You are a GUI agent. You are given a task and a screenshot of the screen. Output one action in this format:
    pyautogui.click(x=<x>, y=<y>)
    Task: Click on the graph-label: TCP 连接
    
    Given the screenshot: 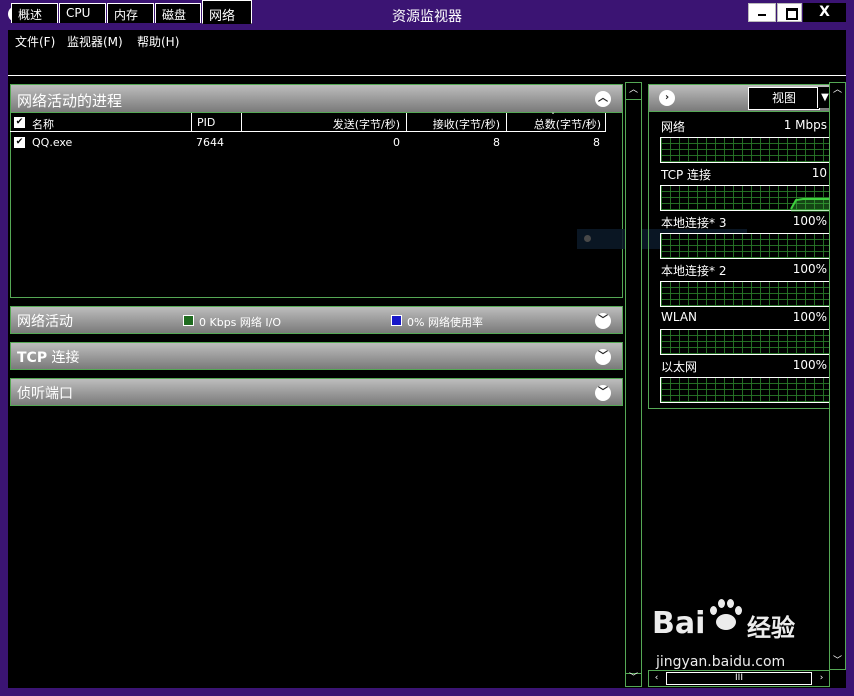 What is the action you would take?
    pyautogui.click(x=686, y=175)
    